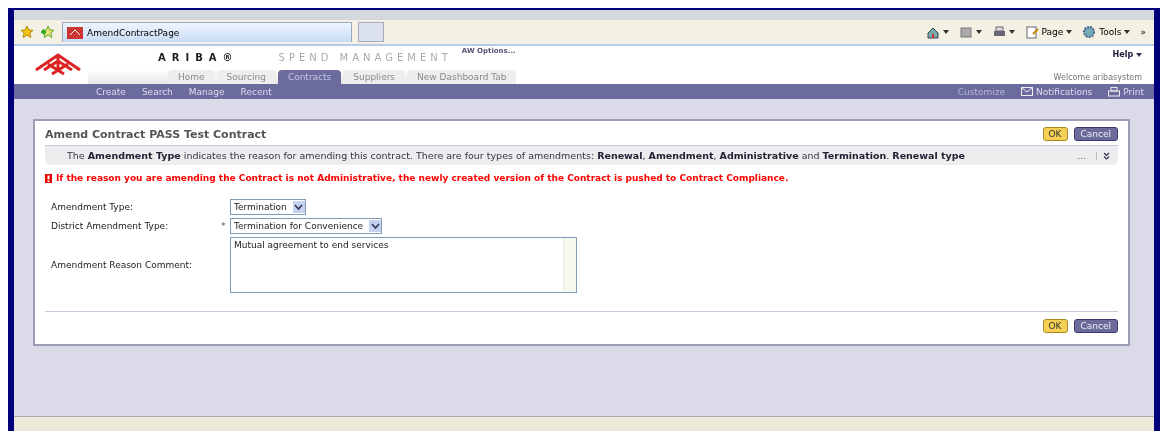 The image size is (1168, 431). Describe the element at coordinates (1048, 32) in the screenshot. I see `toolbar-button: Page` at that location.